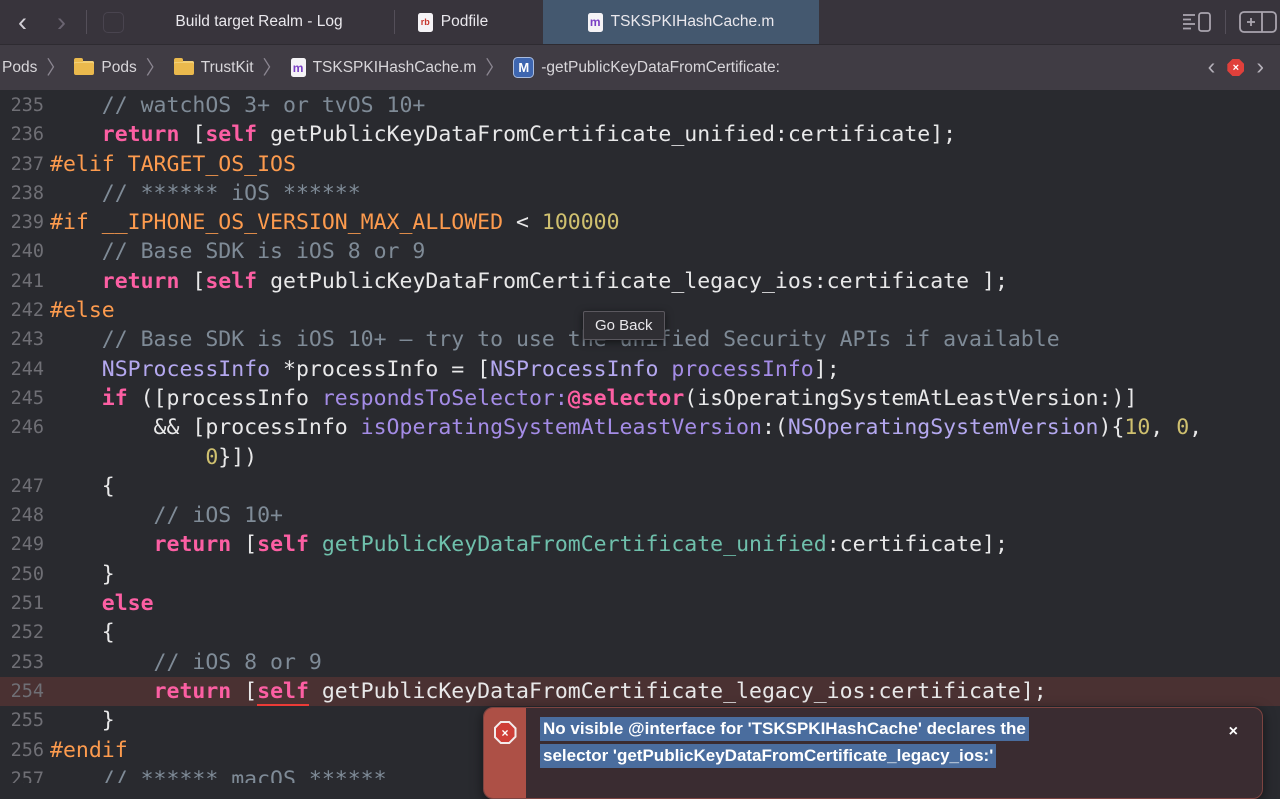  Describe the element at coordinates (27, 691) in the screenshot. I see `line-number: 254` at that location.